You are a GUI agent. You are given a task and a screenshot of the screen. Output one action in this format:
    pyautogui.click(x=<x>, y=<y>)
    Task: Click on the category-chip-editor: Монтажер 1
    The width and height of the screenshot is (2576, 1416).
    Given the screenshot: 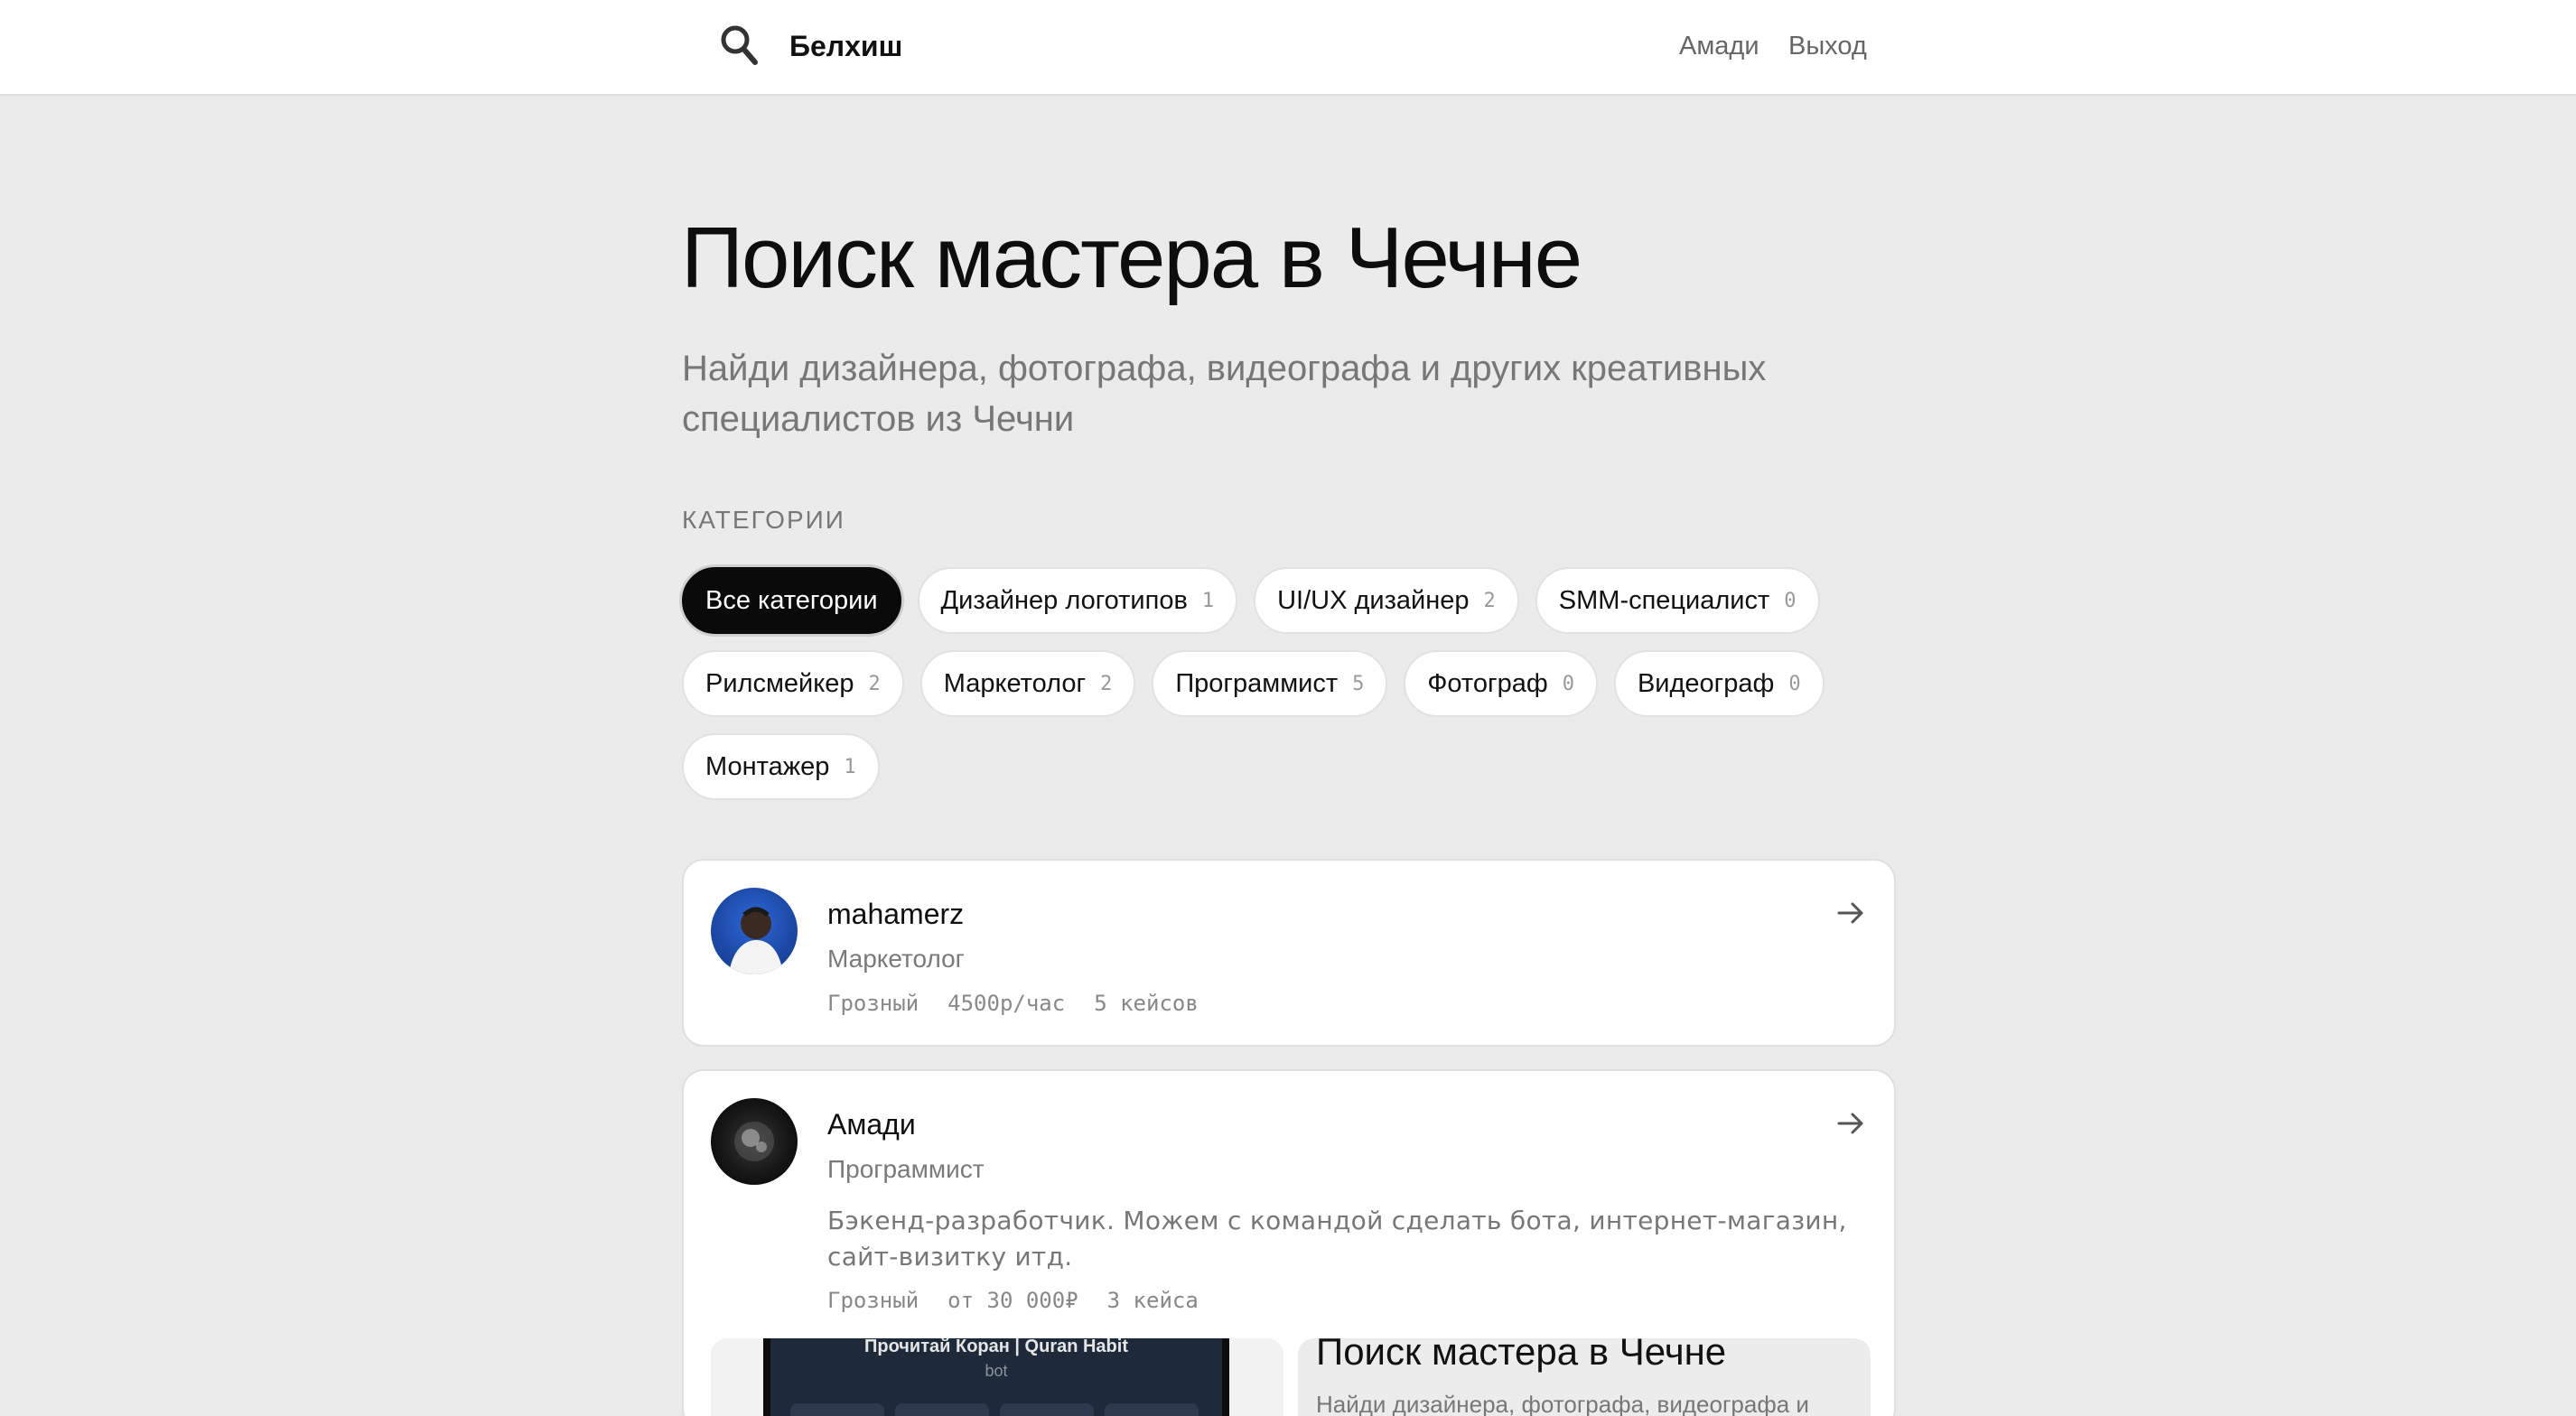 What is the action you would take?
    pyautogui.click(x=781, y=766)
    